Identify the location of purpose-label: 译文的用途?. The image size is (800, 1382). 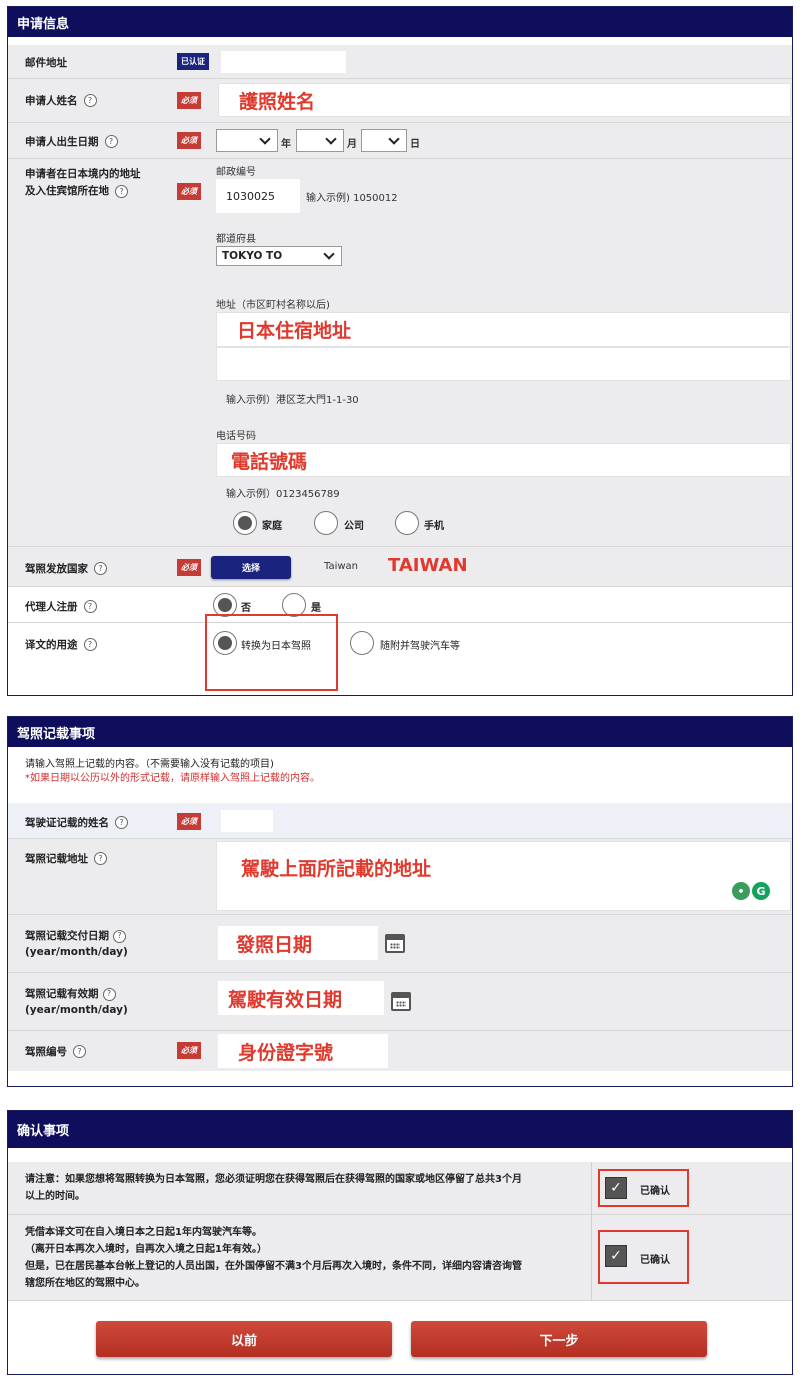
(61, 644).